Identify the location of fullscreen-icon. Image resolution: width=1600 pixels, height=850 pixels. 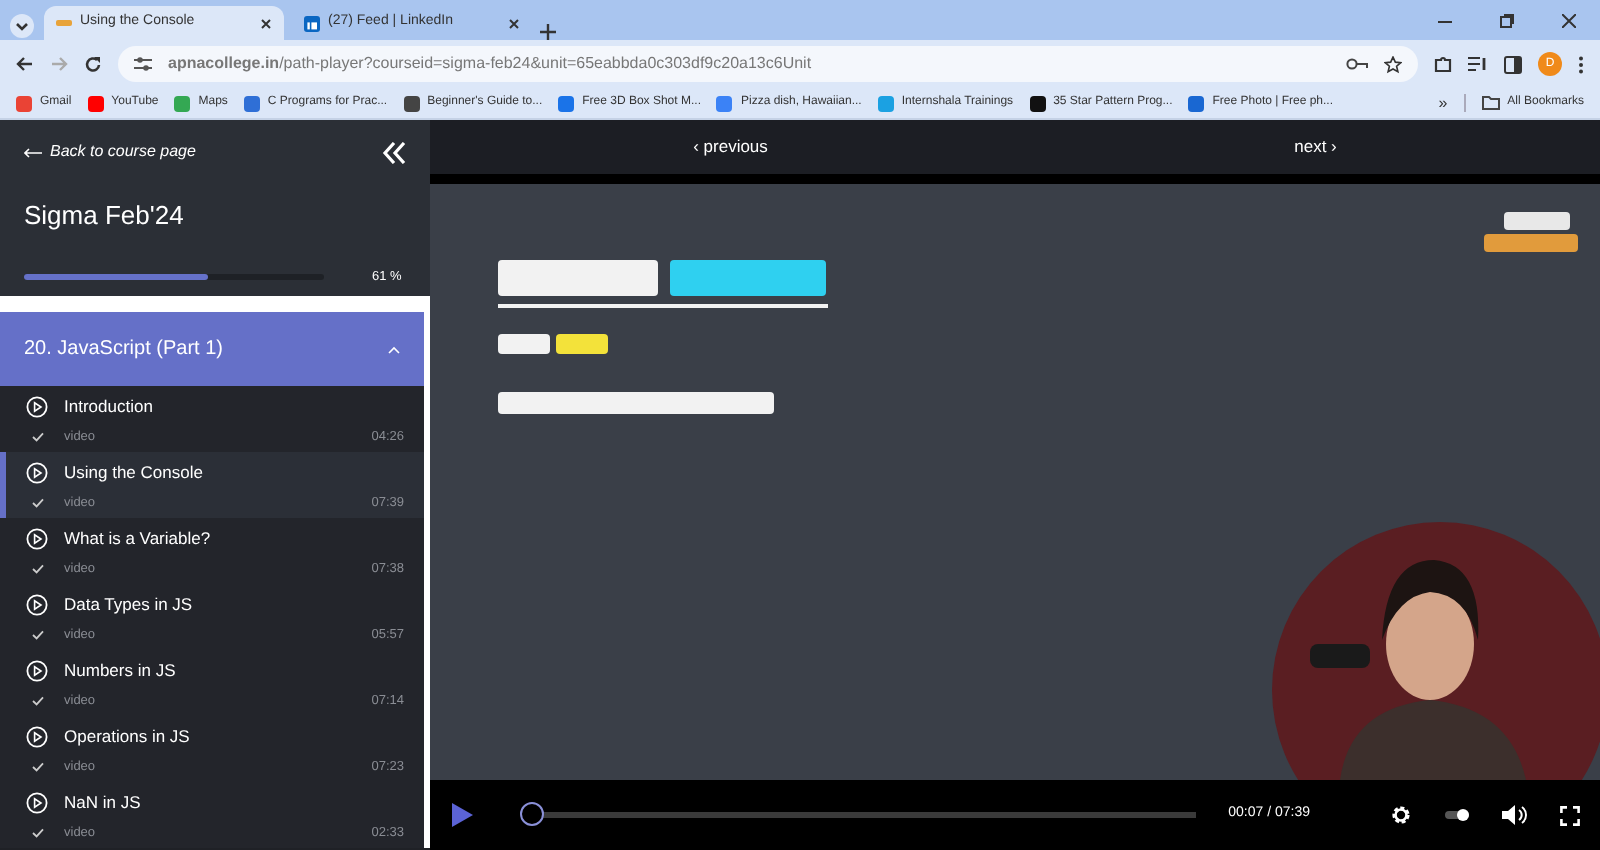
(1570, 815).